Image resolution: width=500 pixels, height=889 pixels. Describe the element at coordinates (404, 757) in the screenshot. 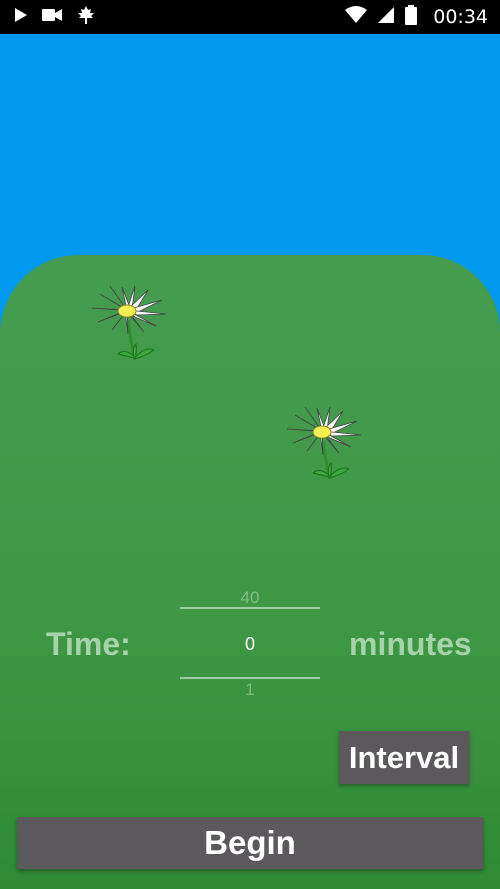

I see `interval-button: Interval` at that location.